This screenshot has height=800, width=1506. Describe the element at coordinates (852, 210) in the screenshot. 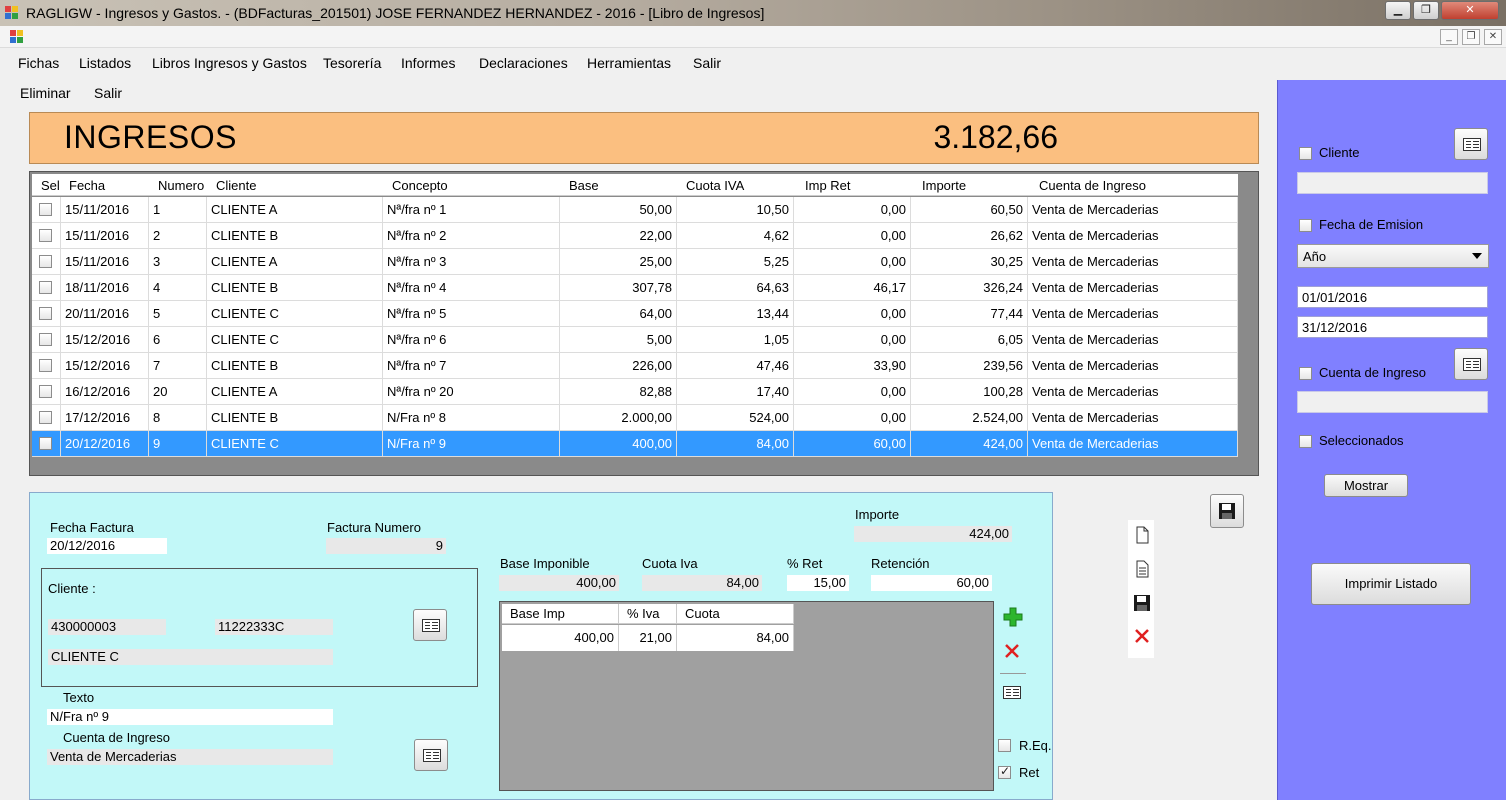

I see `cell-ret: 0,00` at that location.